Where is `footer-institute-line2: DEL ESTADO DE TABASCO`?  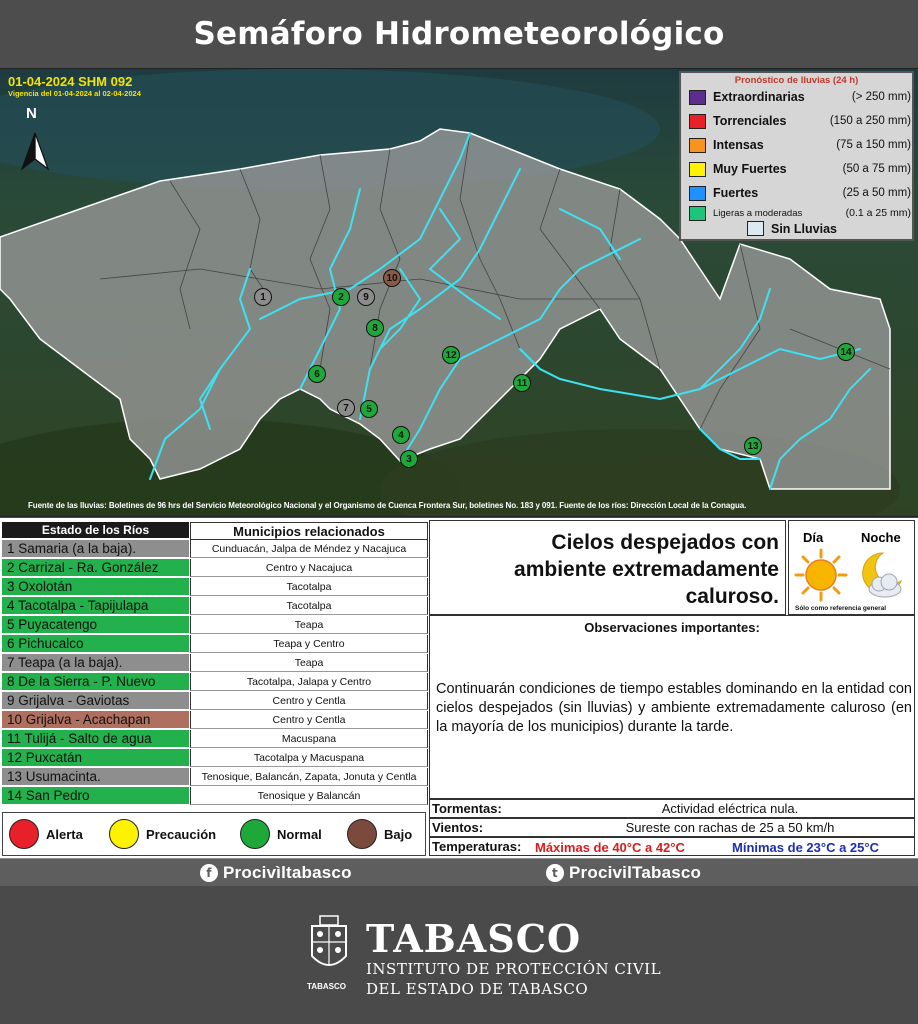 footer-institute-line2: DEL ESTADO DE TABASCO is located at coordinates (477, 989).